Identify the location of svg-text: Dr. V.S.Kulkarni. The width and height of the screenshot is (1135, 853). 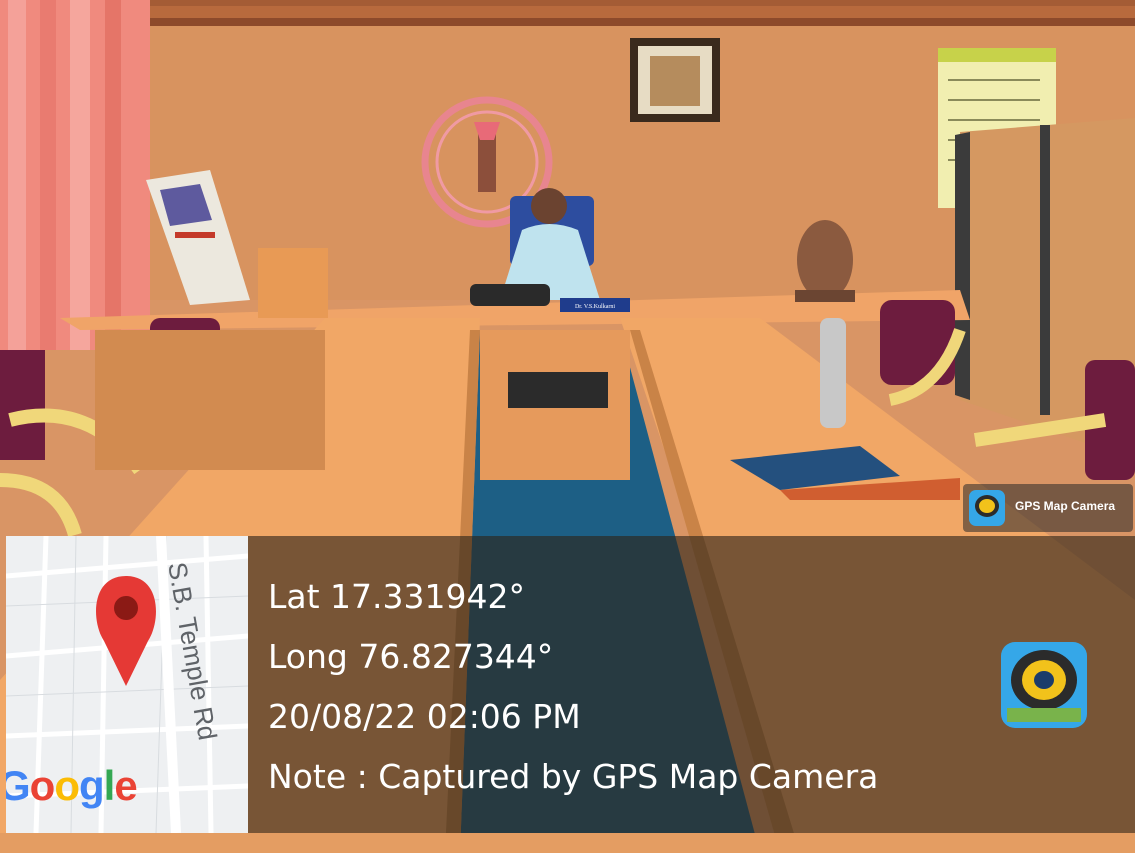
(595, 307).